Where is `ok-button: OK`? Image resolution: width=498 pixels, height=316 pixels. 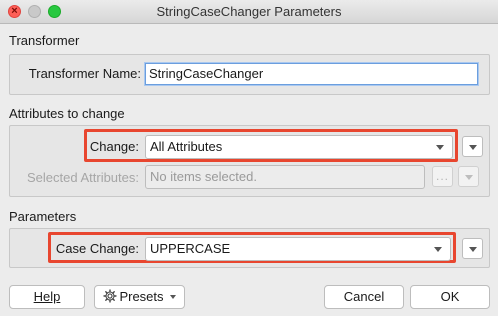
ok-button: OK is located at coordinates (450, 297).